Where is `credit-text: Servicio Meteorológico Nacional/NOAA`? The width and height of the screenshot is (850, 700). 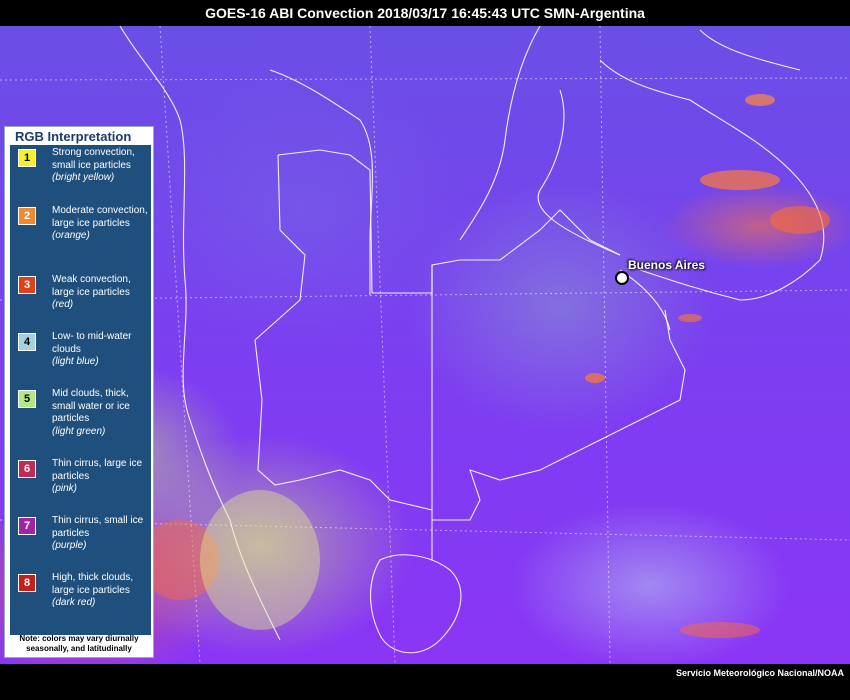 credit-text: Servicio Meteorológico Nacional/NOAA is located at coordinates (759, 673).